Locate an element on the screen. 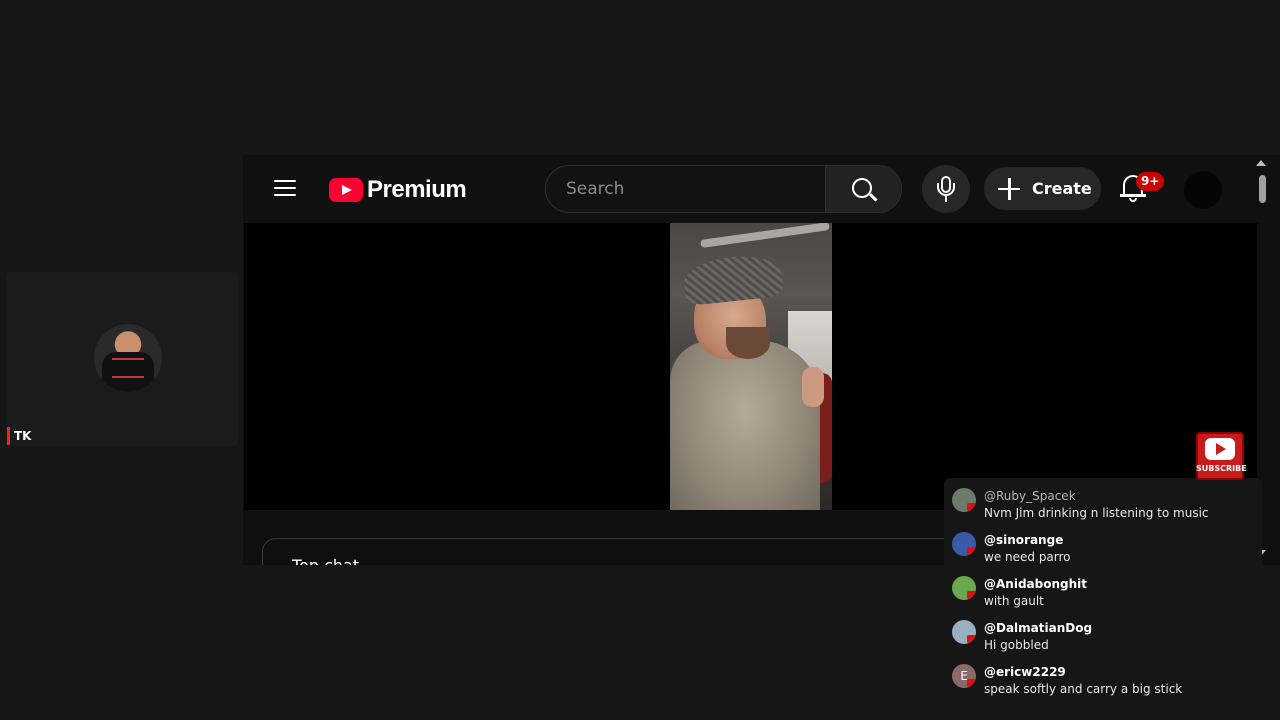 The height and width of the screenshot is (720, 1280). chat-username: @ericw2229 is located at coordinates (1025, 672).